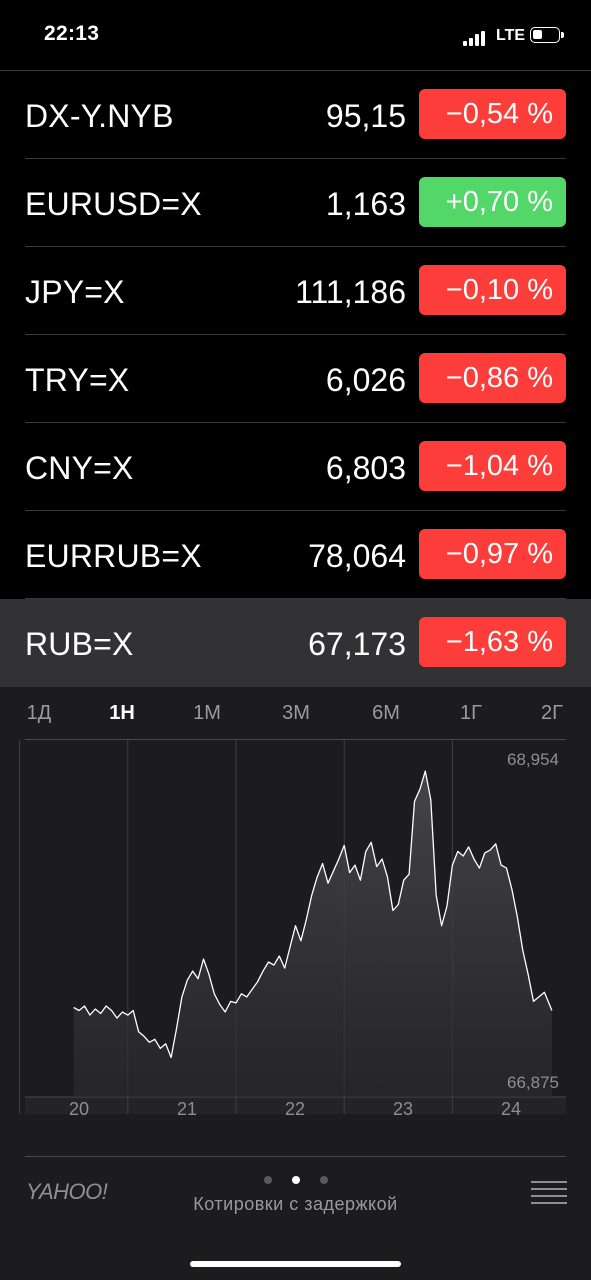 The image size is (591, 1280). What do you see at coordinates (552, 713) in the screenshot?
I see `range-tab-2y: 2Г` at bounding box center [552, 713].